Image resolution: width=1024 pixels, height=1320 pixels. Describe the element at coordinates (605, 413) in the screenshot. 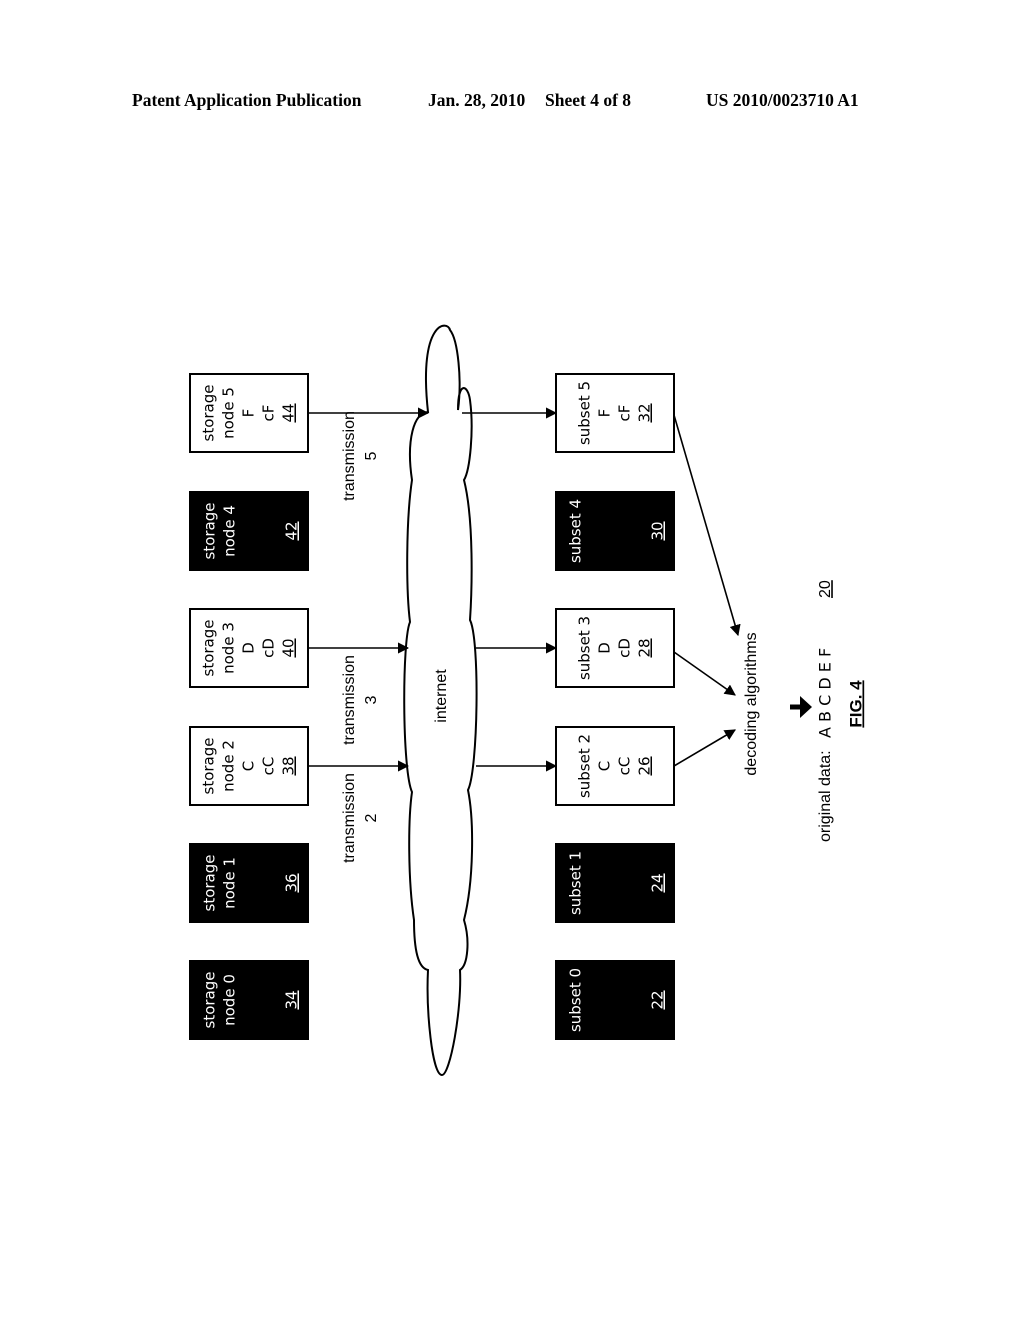

I see `subset-label: F` at that location.